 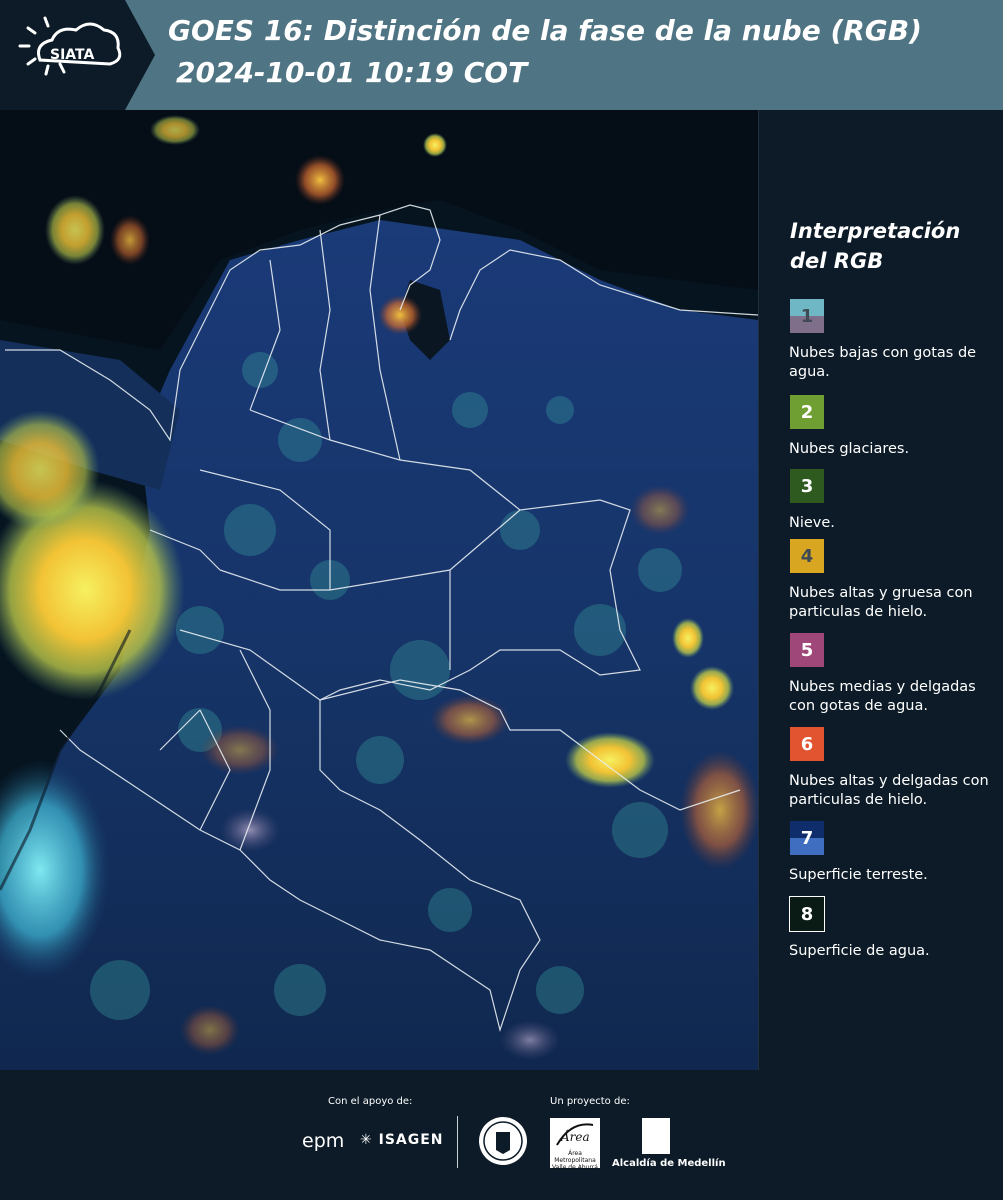 I want to click on legend-label-2: Nubes glaciares., so click(x=849, y=449).